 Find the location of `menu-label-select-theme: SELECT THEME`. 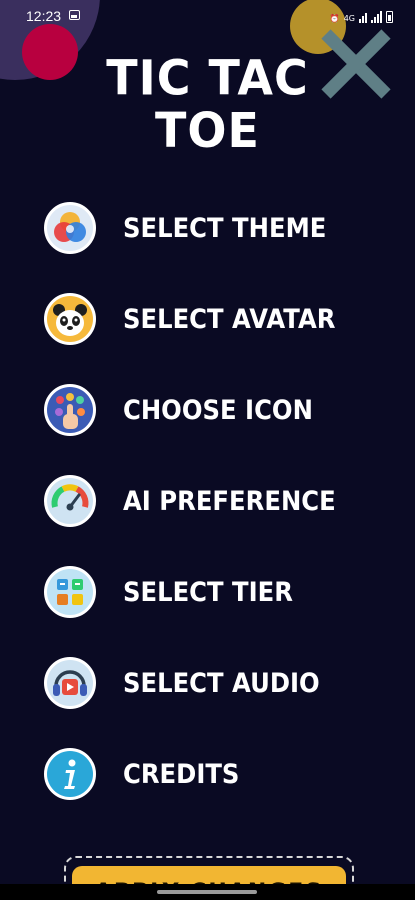

menu-label-select-theme: SELECT THEME is located at coordinates (225, 228).